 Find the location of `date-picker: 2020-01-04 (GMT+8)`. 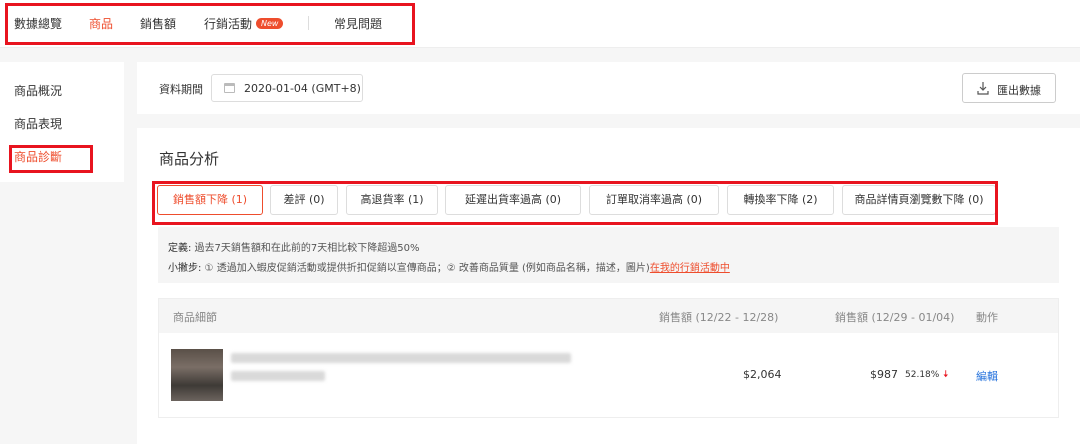

date-picker: 2020-01-04 (GMT+8) is located at coordinates (287, 88).